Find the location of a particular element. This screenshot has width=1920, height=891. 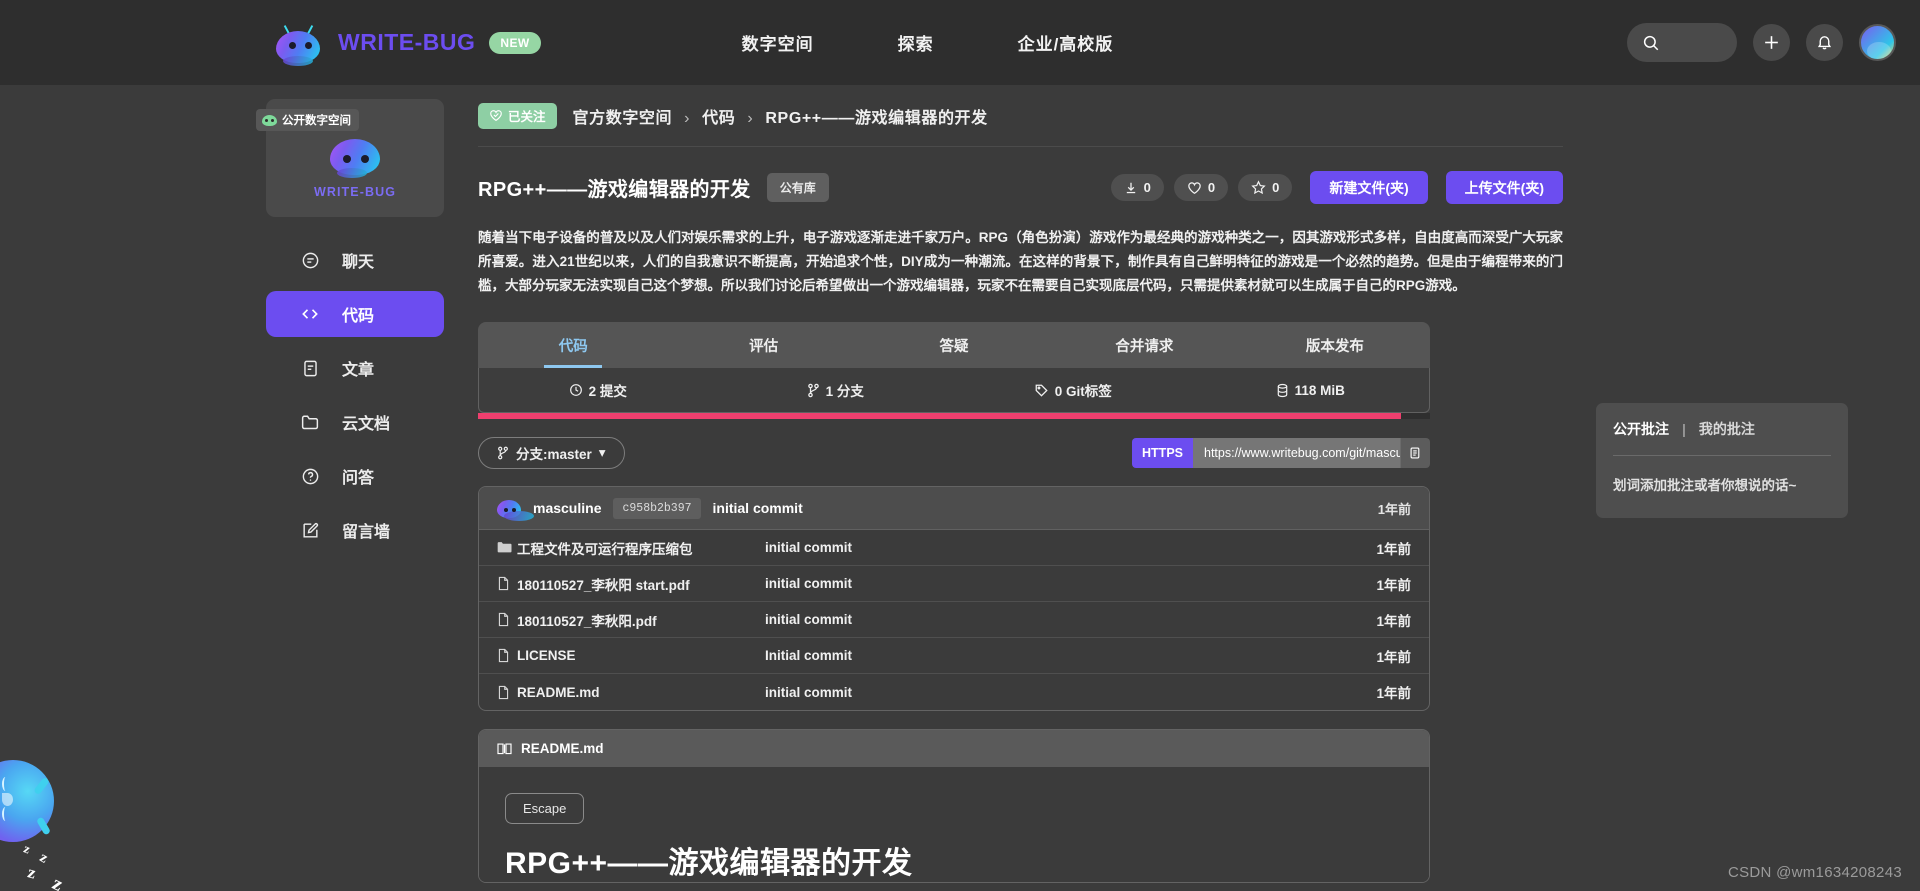

commits-stat: 2 提交 is located at coordinates (598, 390).